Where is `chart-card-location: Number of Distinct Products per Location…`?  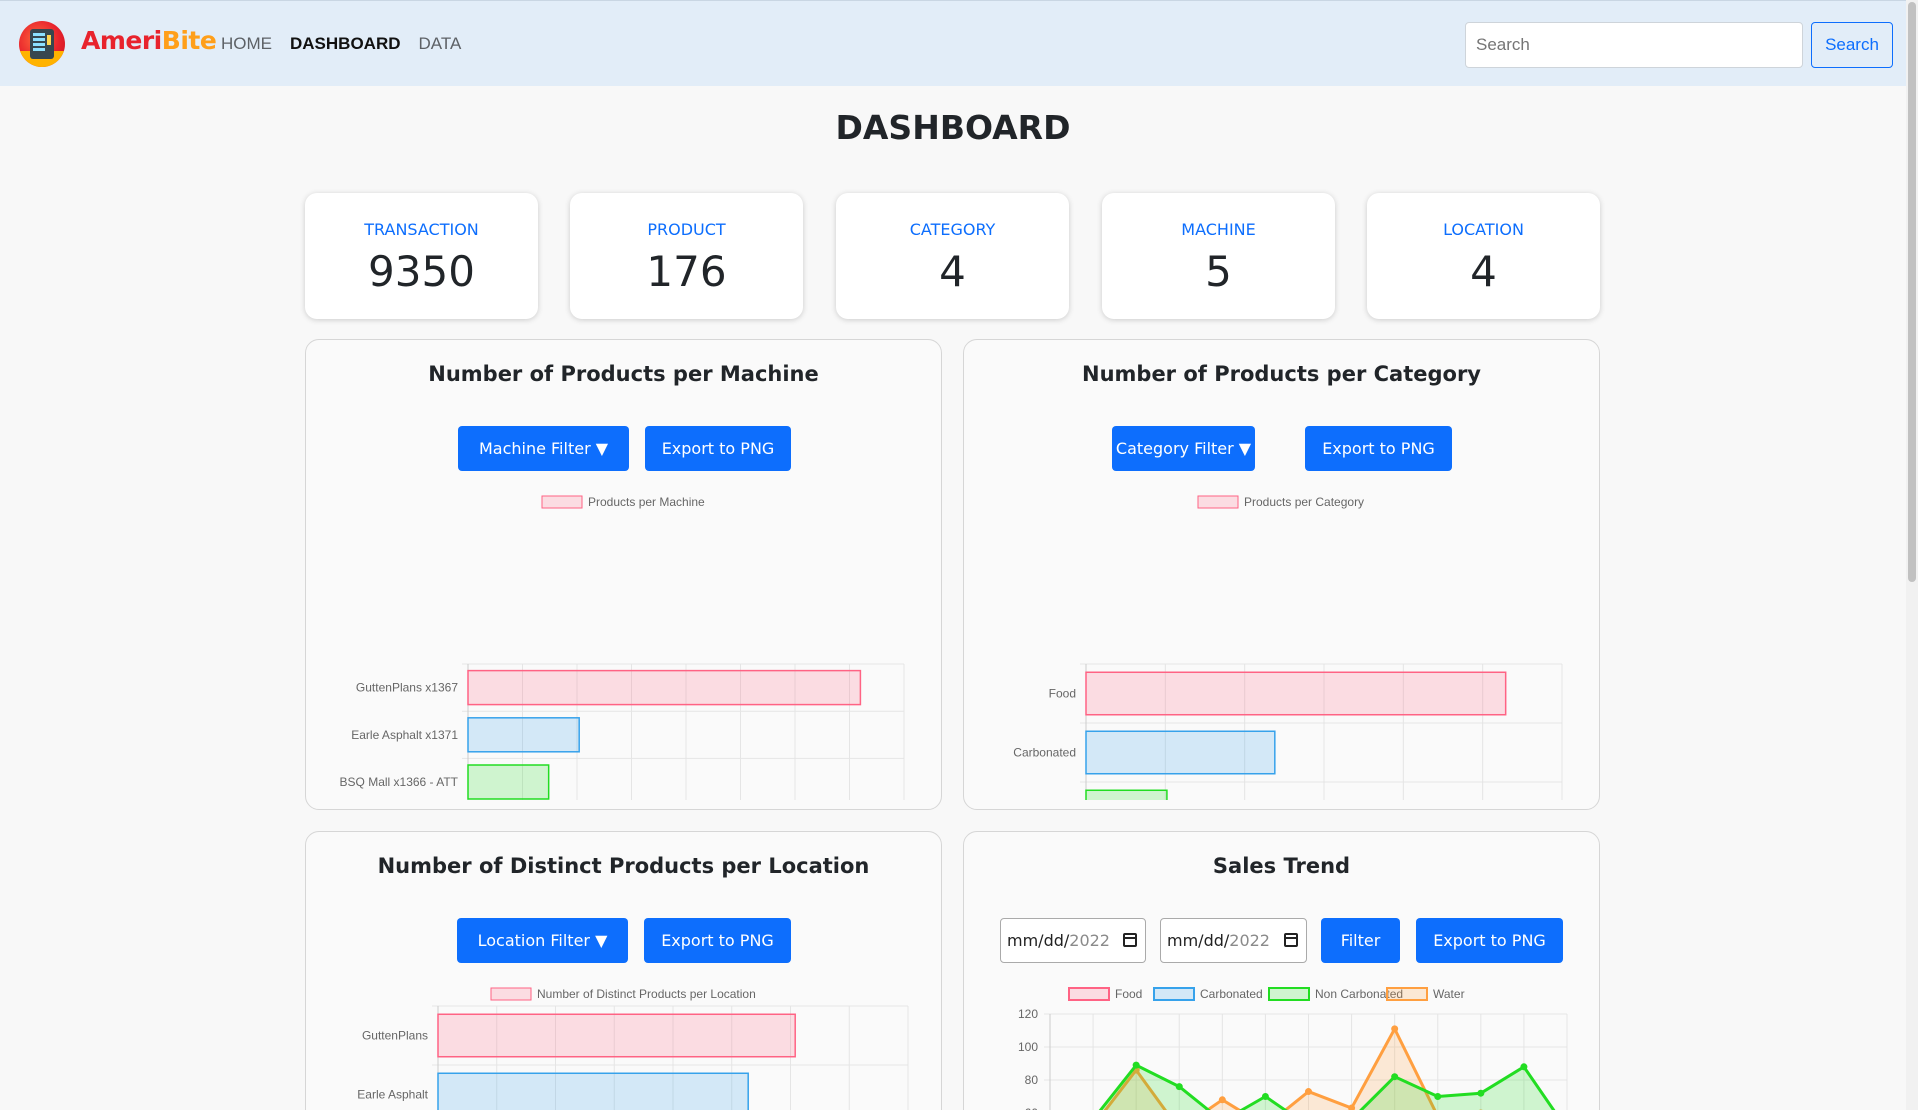
chart-card-location: Number of Distinct Products per Location… is located at coordinates (623, 970).